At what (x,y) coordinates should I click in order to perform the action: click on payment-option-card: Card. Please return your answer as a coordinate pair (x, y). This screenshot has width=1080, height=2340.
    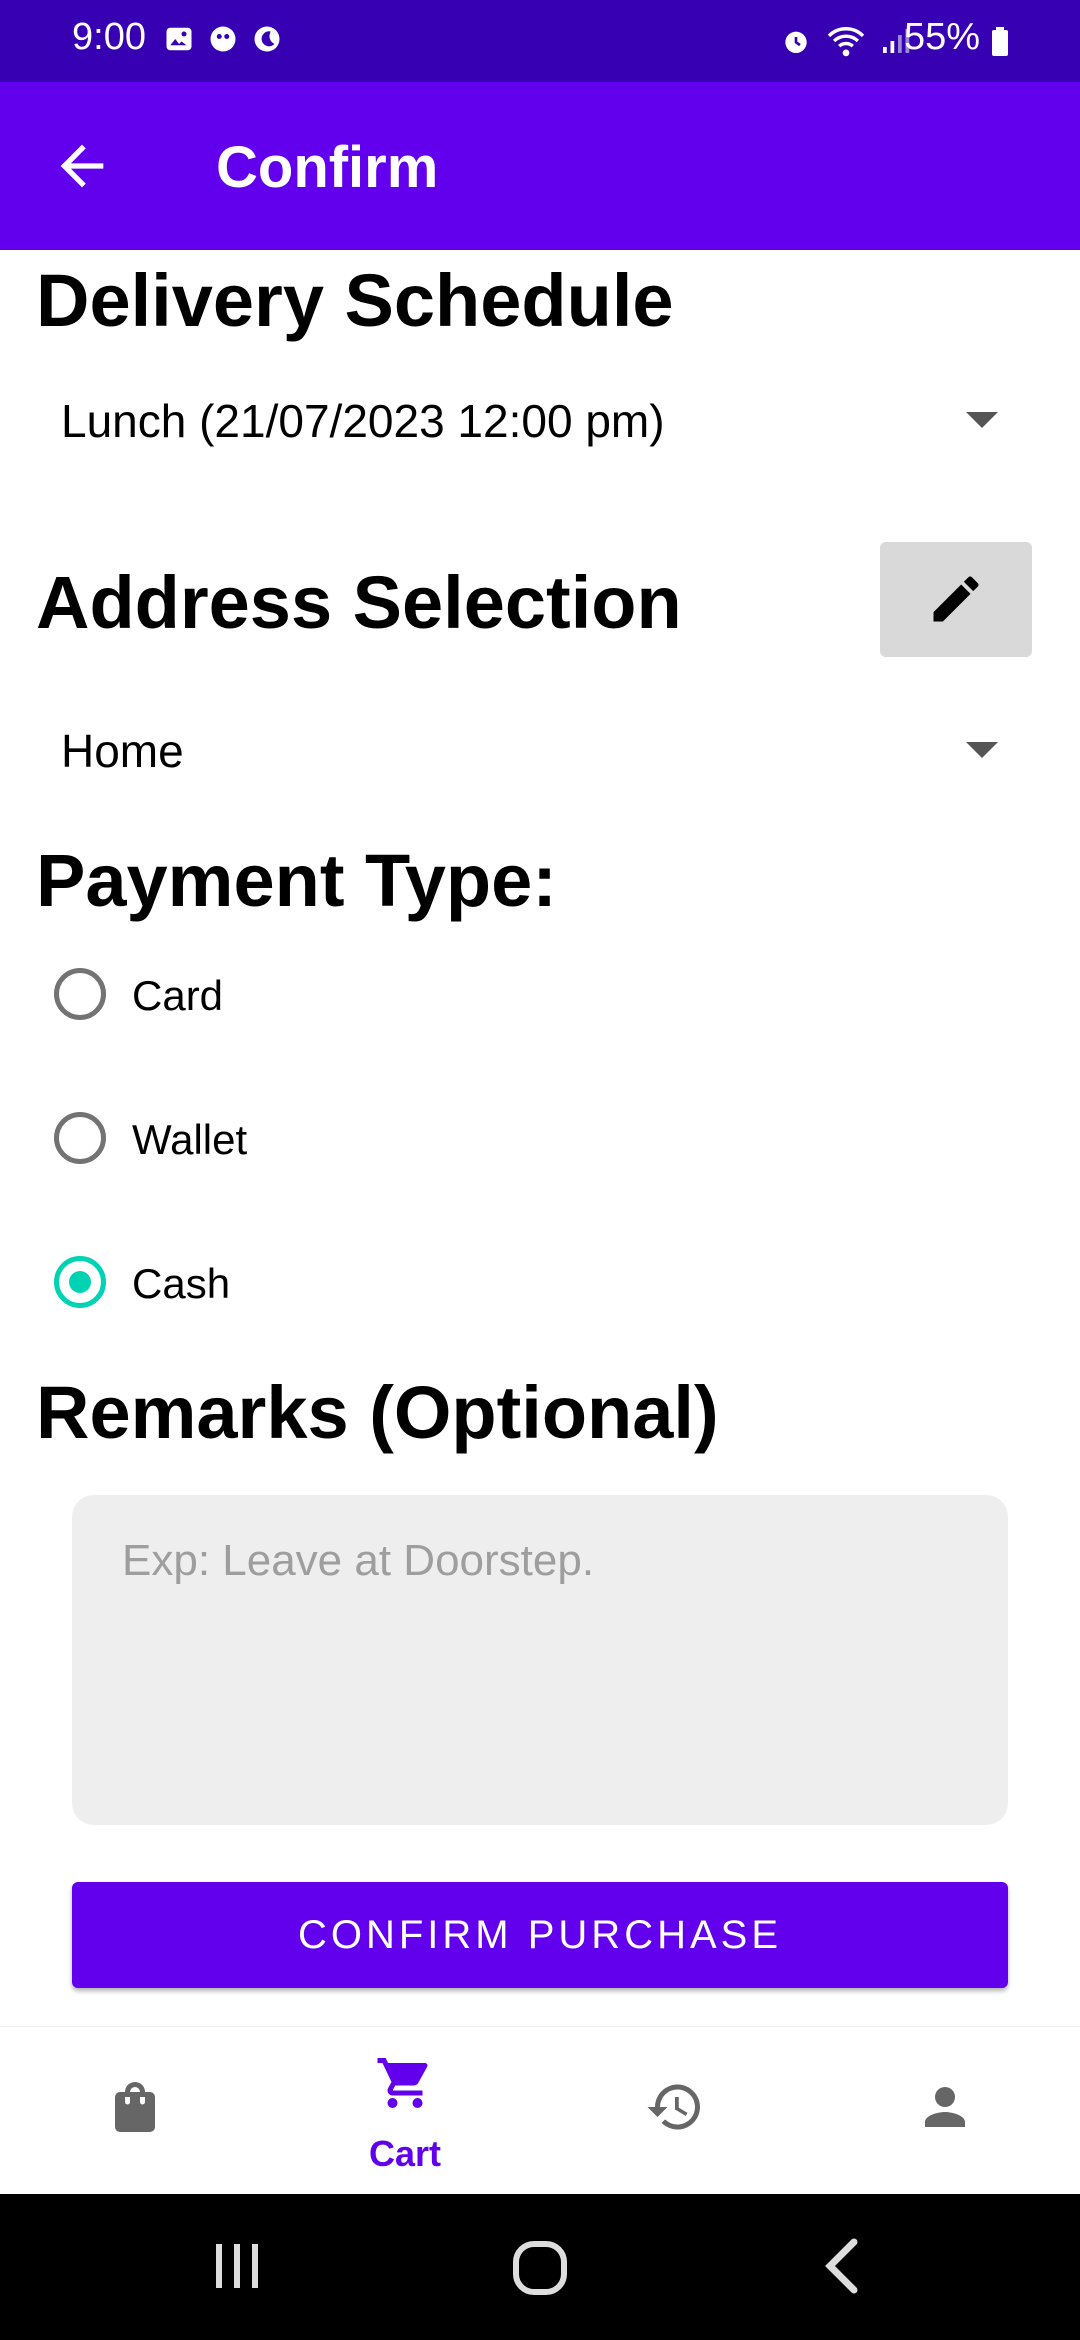
    Looking at the image, I should click on (352, 998).